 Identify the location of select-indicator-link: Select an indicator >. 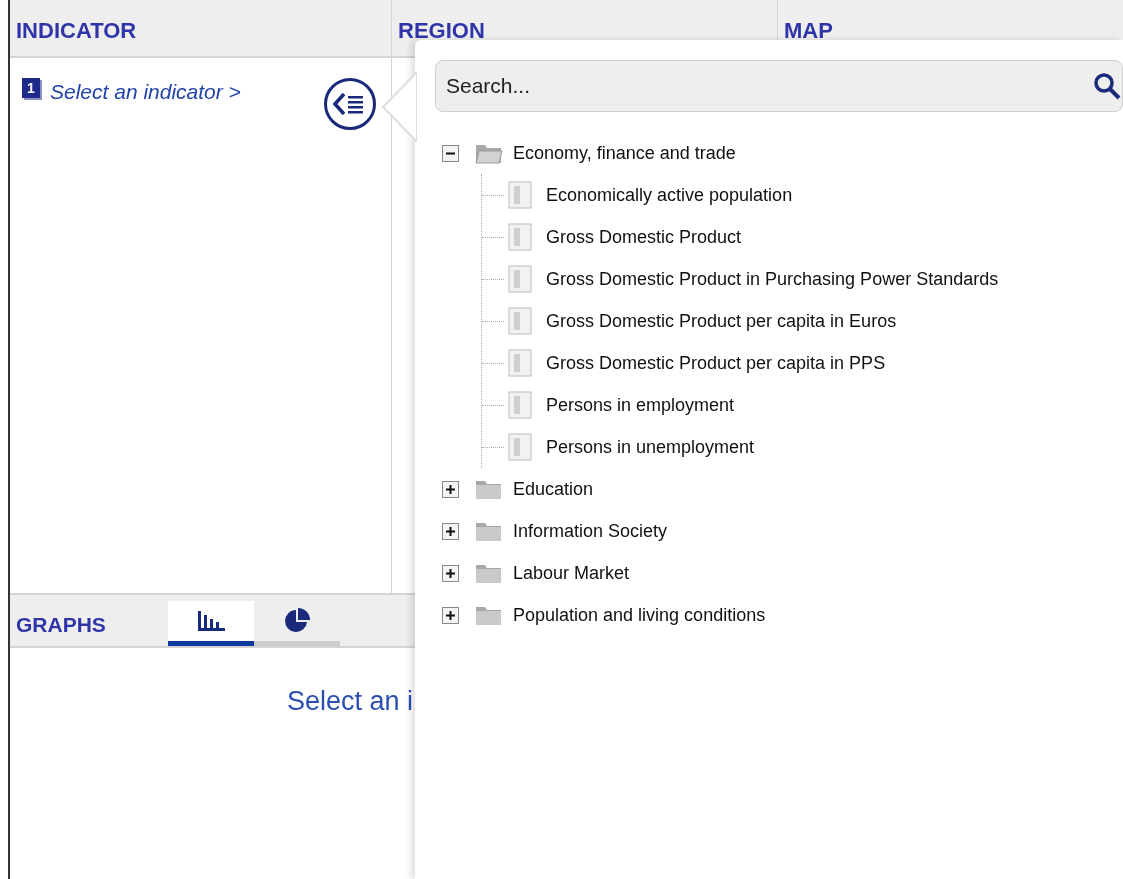
(145, 92).